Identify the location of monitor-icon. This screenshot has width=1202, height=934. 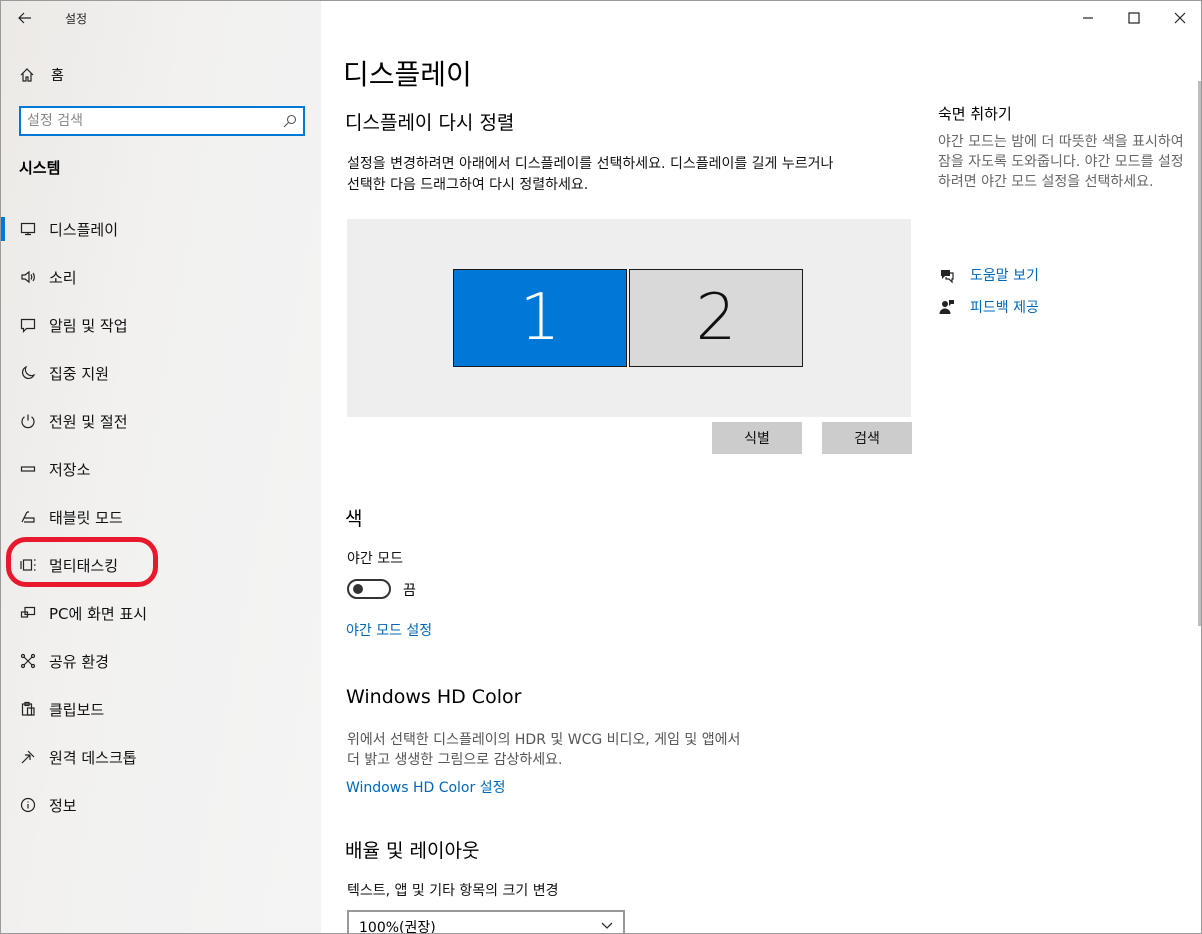
(28, 229).